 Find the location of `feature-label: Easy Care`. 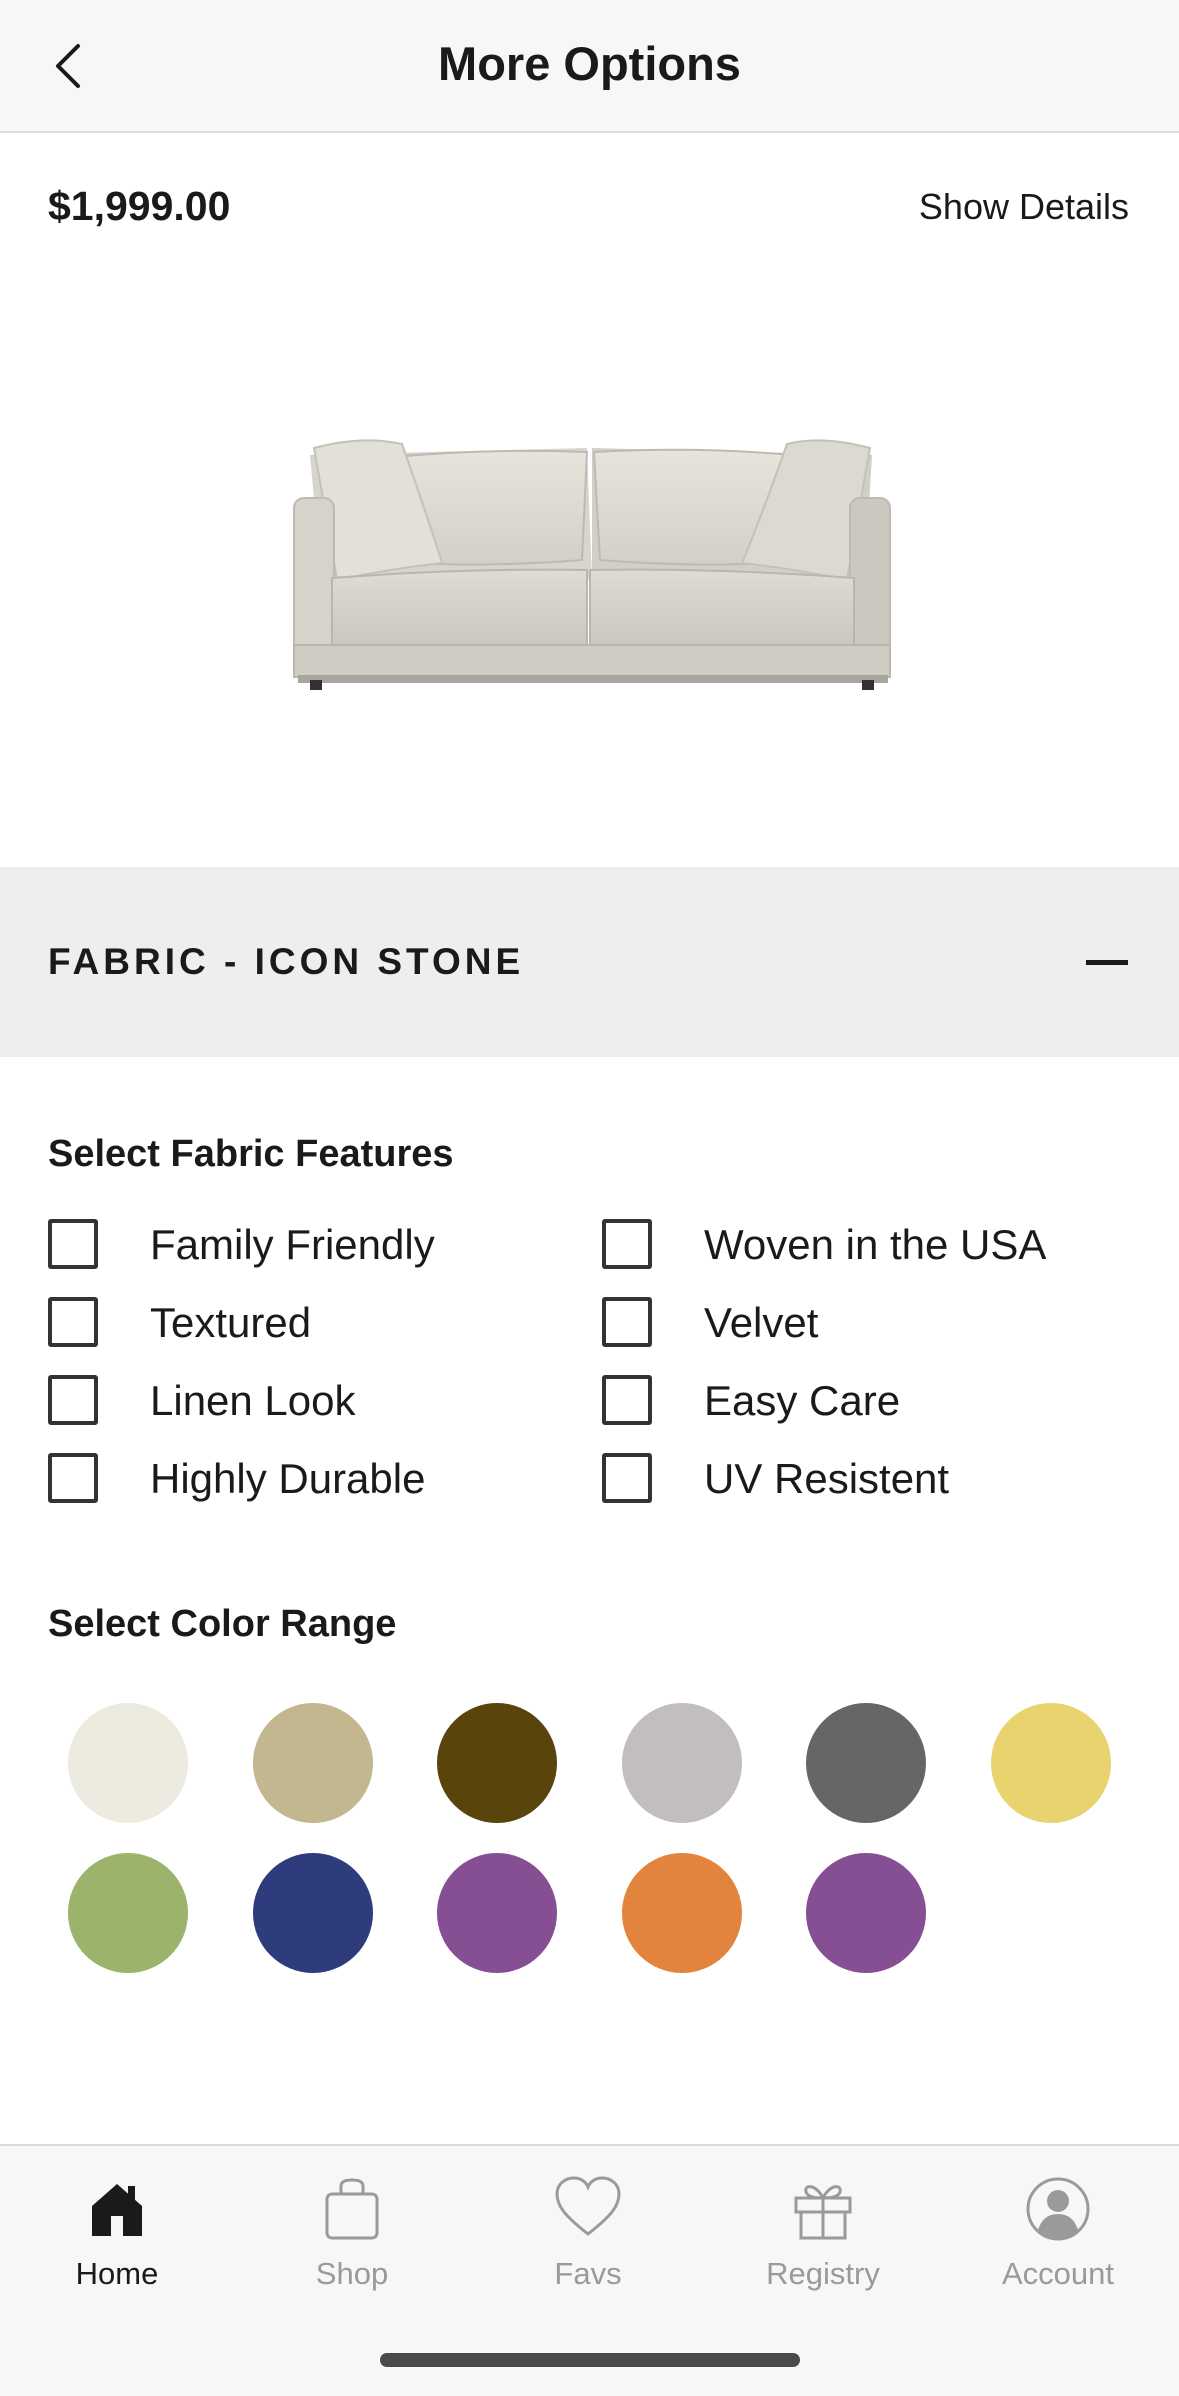

feature-label: Easy Care is located at coordinates (802, 1400).